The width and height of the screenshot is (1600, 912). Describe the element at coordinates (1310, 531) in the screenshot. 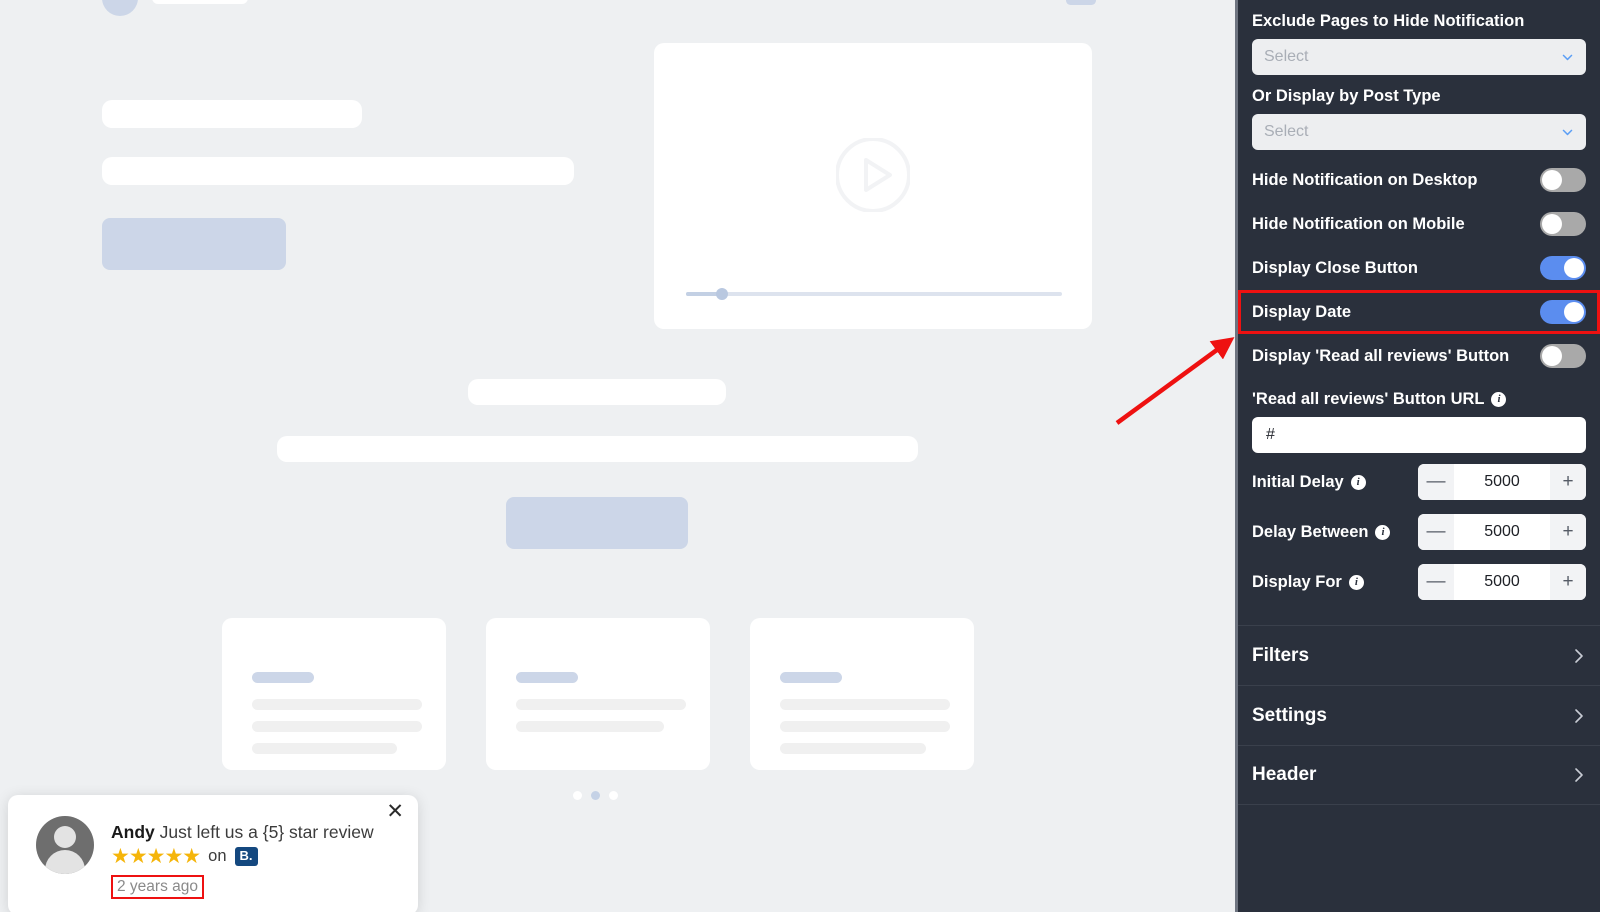

I see `delay-between-label-text: Delay Between` at that location.